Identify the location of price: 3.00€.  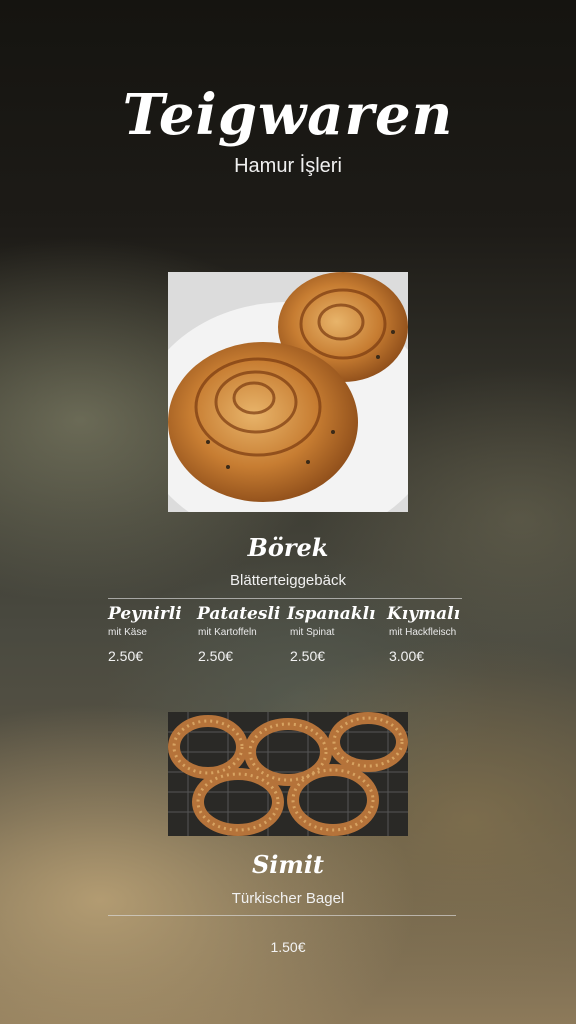
(407, 656).